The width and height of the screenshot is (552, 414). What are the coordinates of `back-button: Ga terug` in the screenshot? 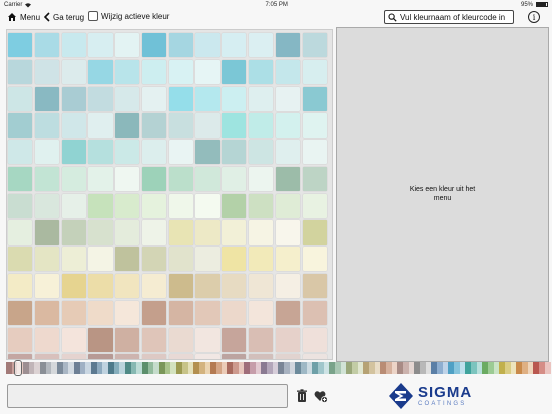 It's located at (64, 17).